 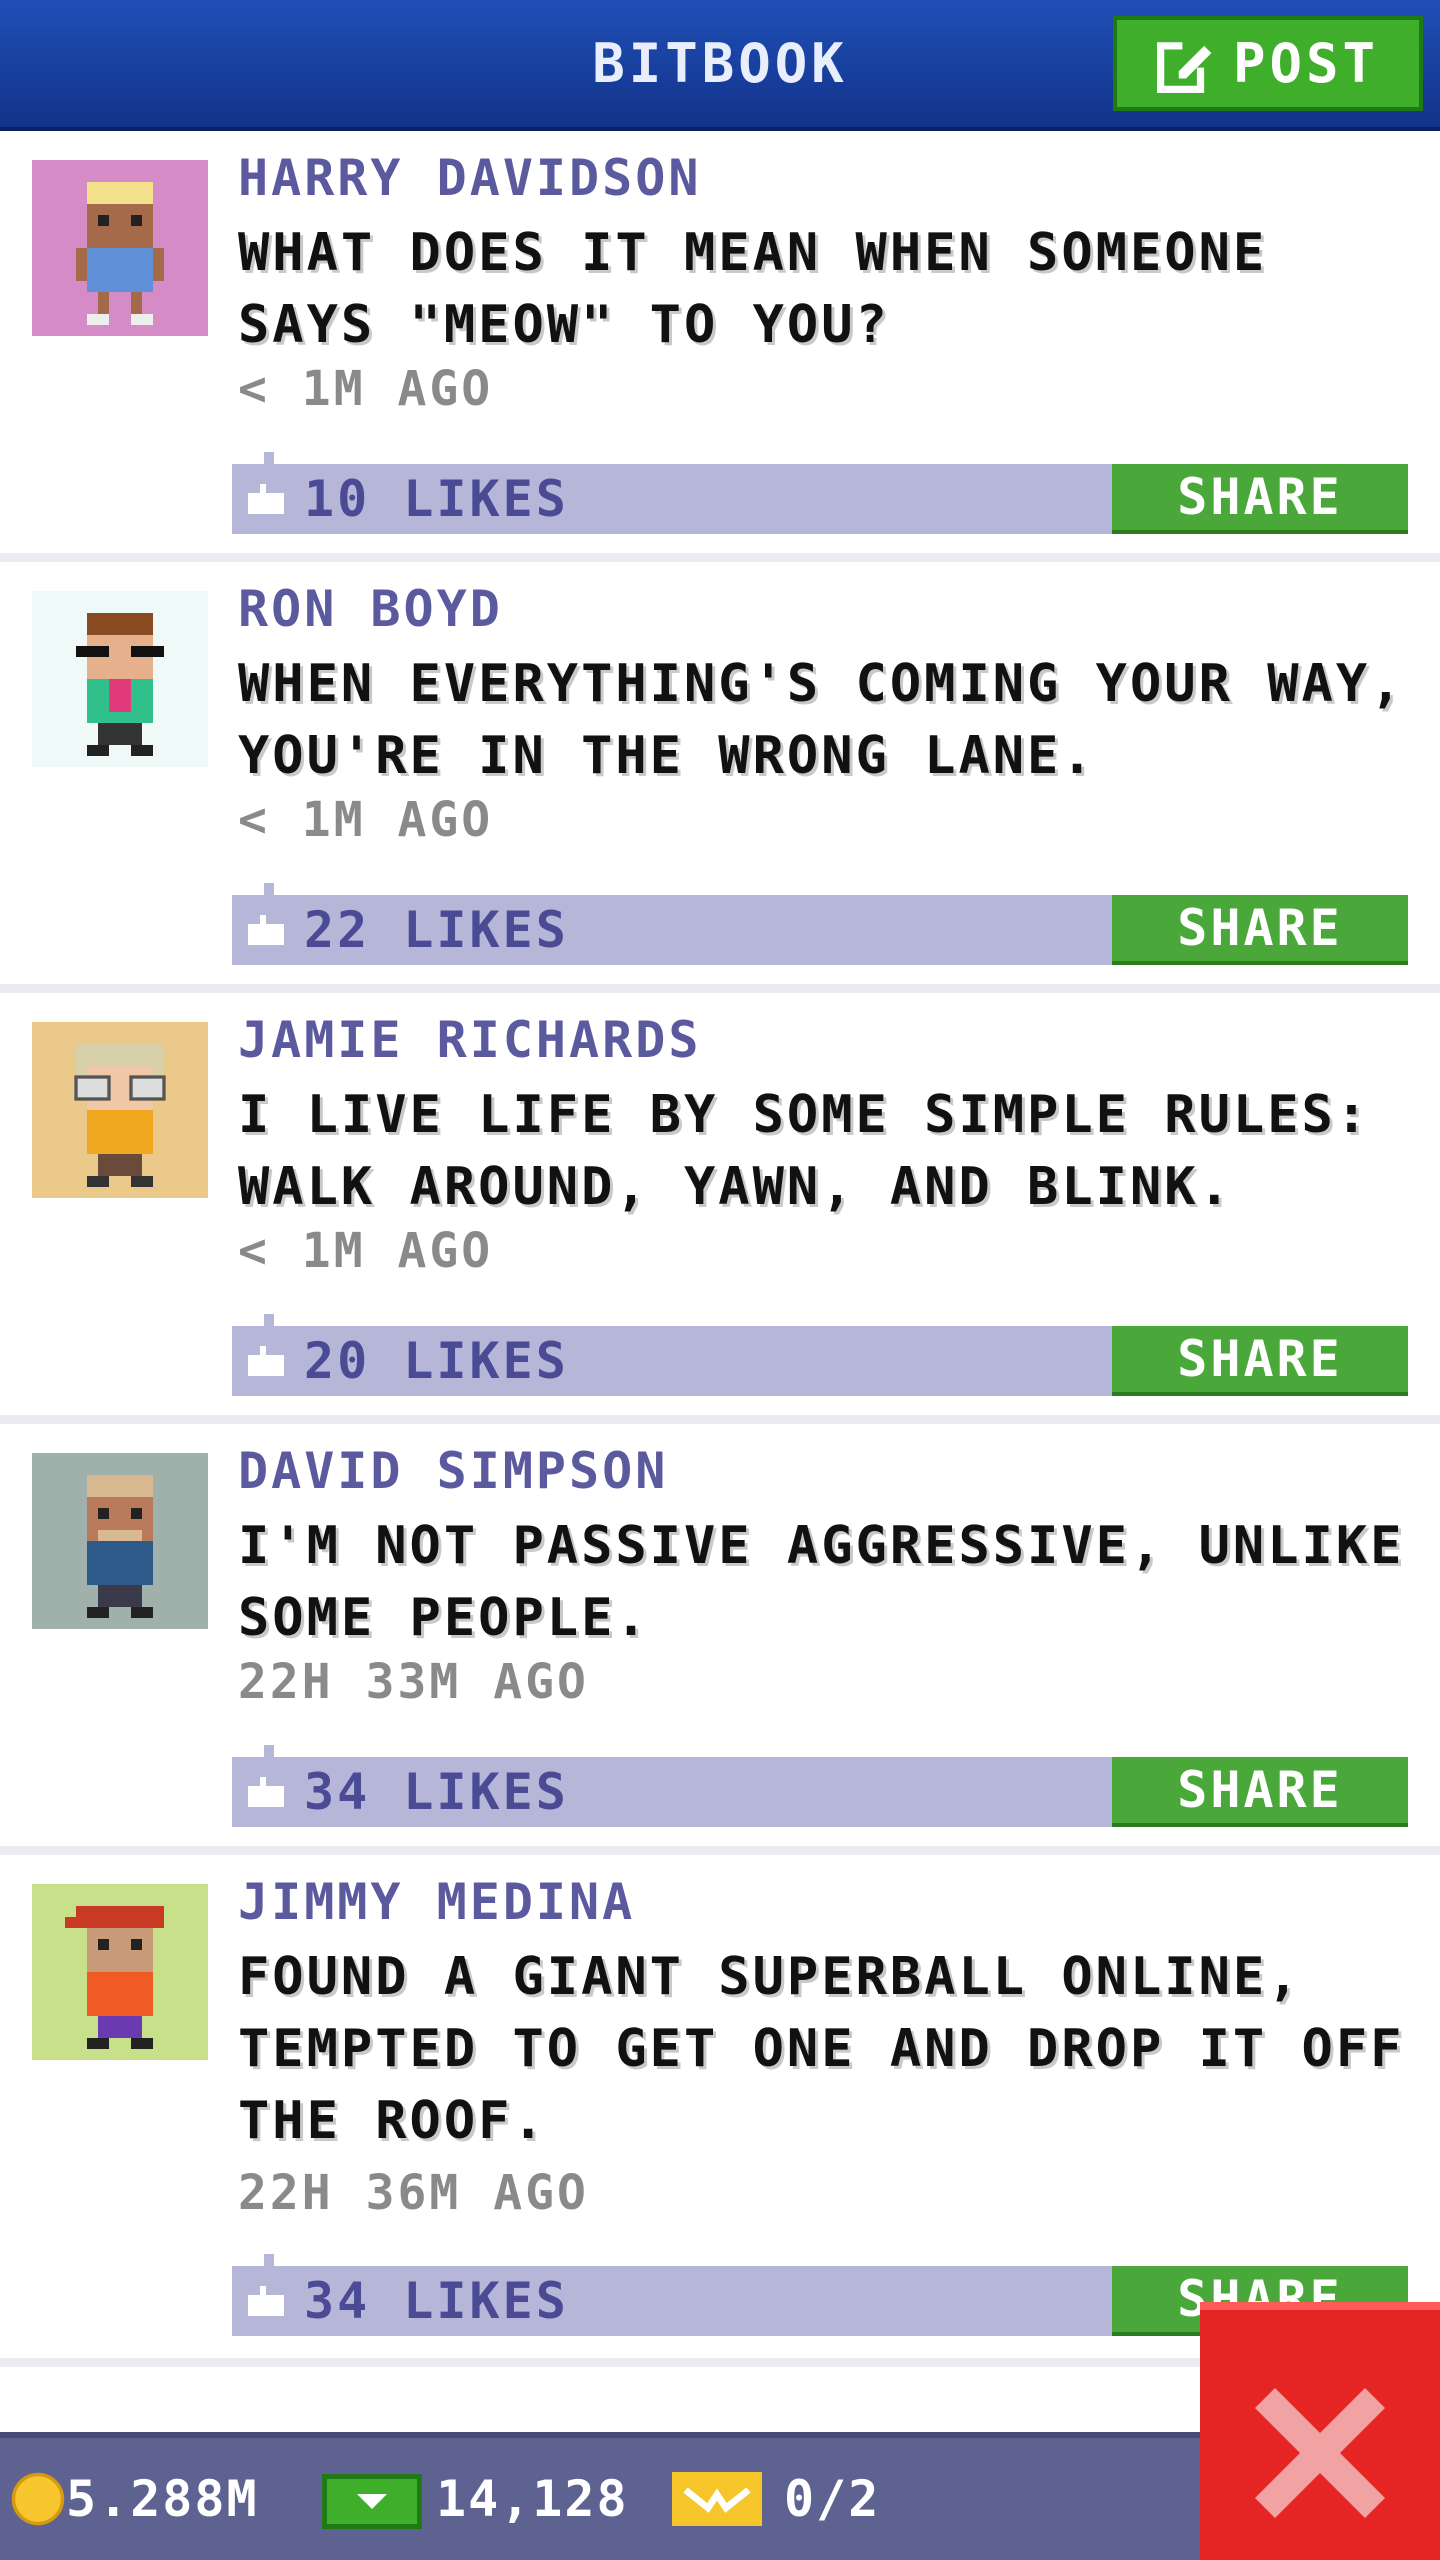 I want to click on coins-stat: 5.288M, so click(x=134, y=2499).